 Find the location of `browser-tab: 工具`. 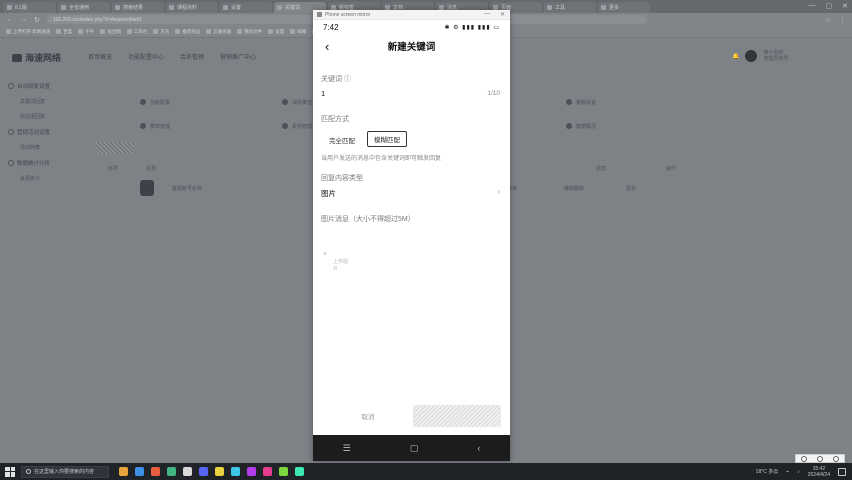

browser-tab: 工具 is located at coordinates (570, 7).